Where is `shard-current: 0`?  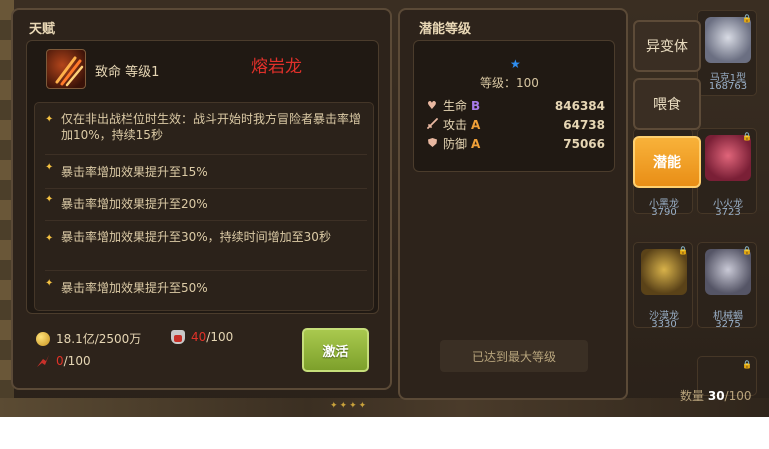
shard-current: 0 is located at coordinates (60, 361).